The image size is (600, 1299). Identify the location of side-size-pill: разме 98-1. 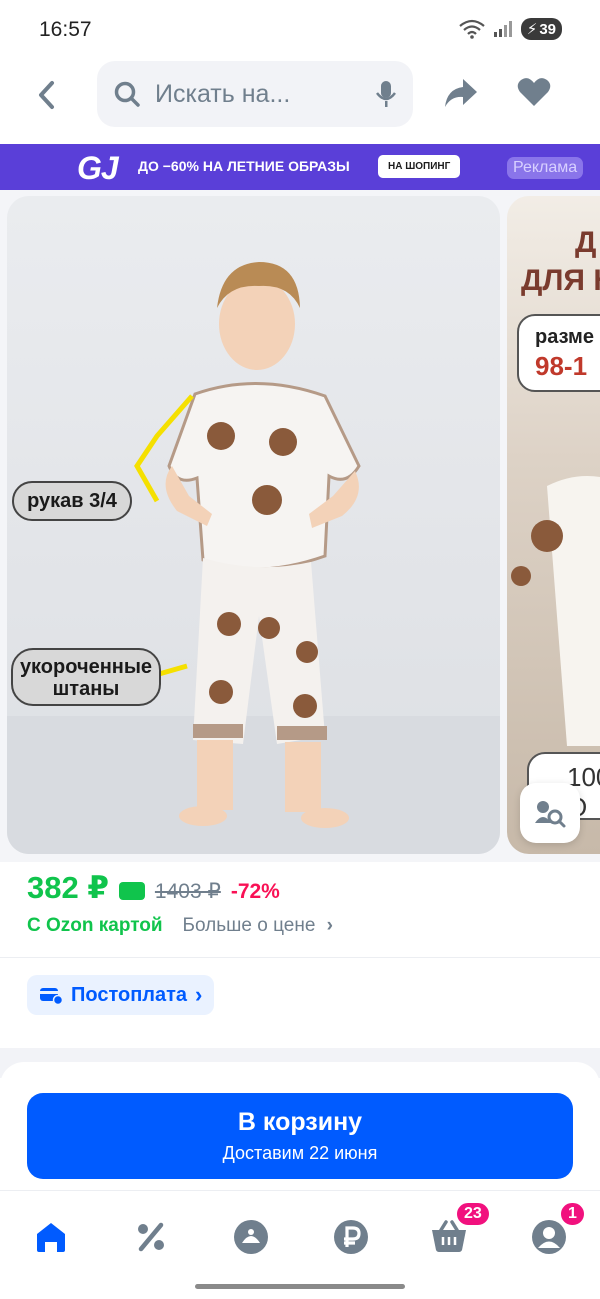
(558, 353).